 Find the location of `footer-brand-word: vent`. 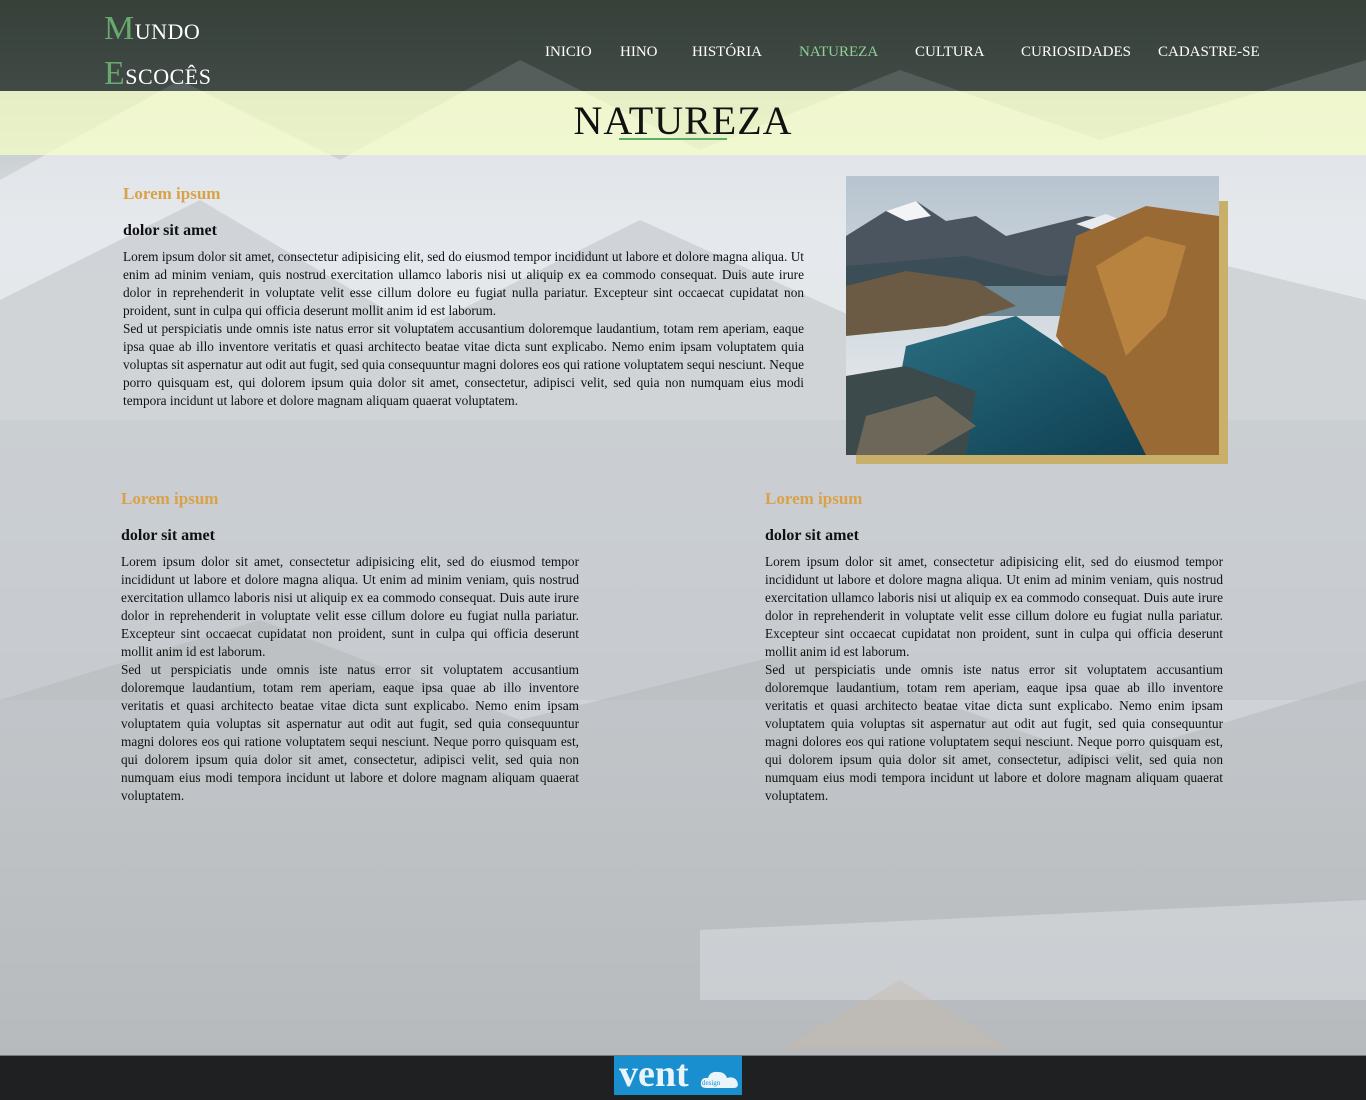

footer-brand-word: vent is located at coordinates (654, 1075).